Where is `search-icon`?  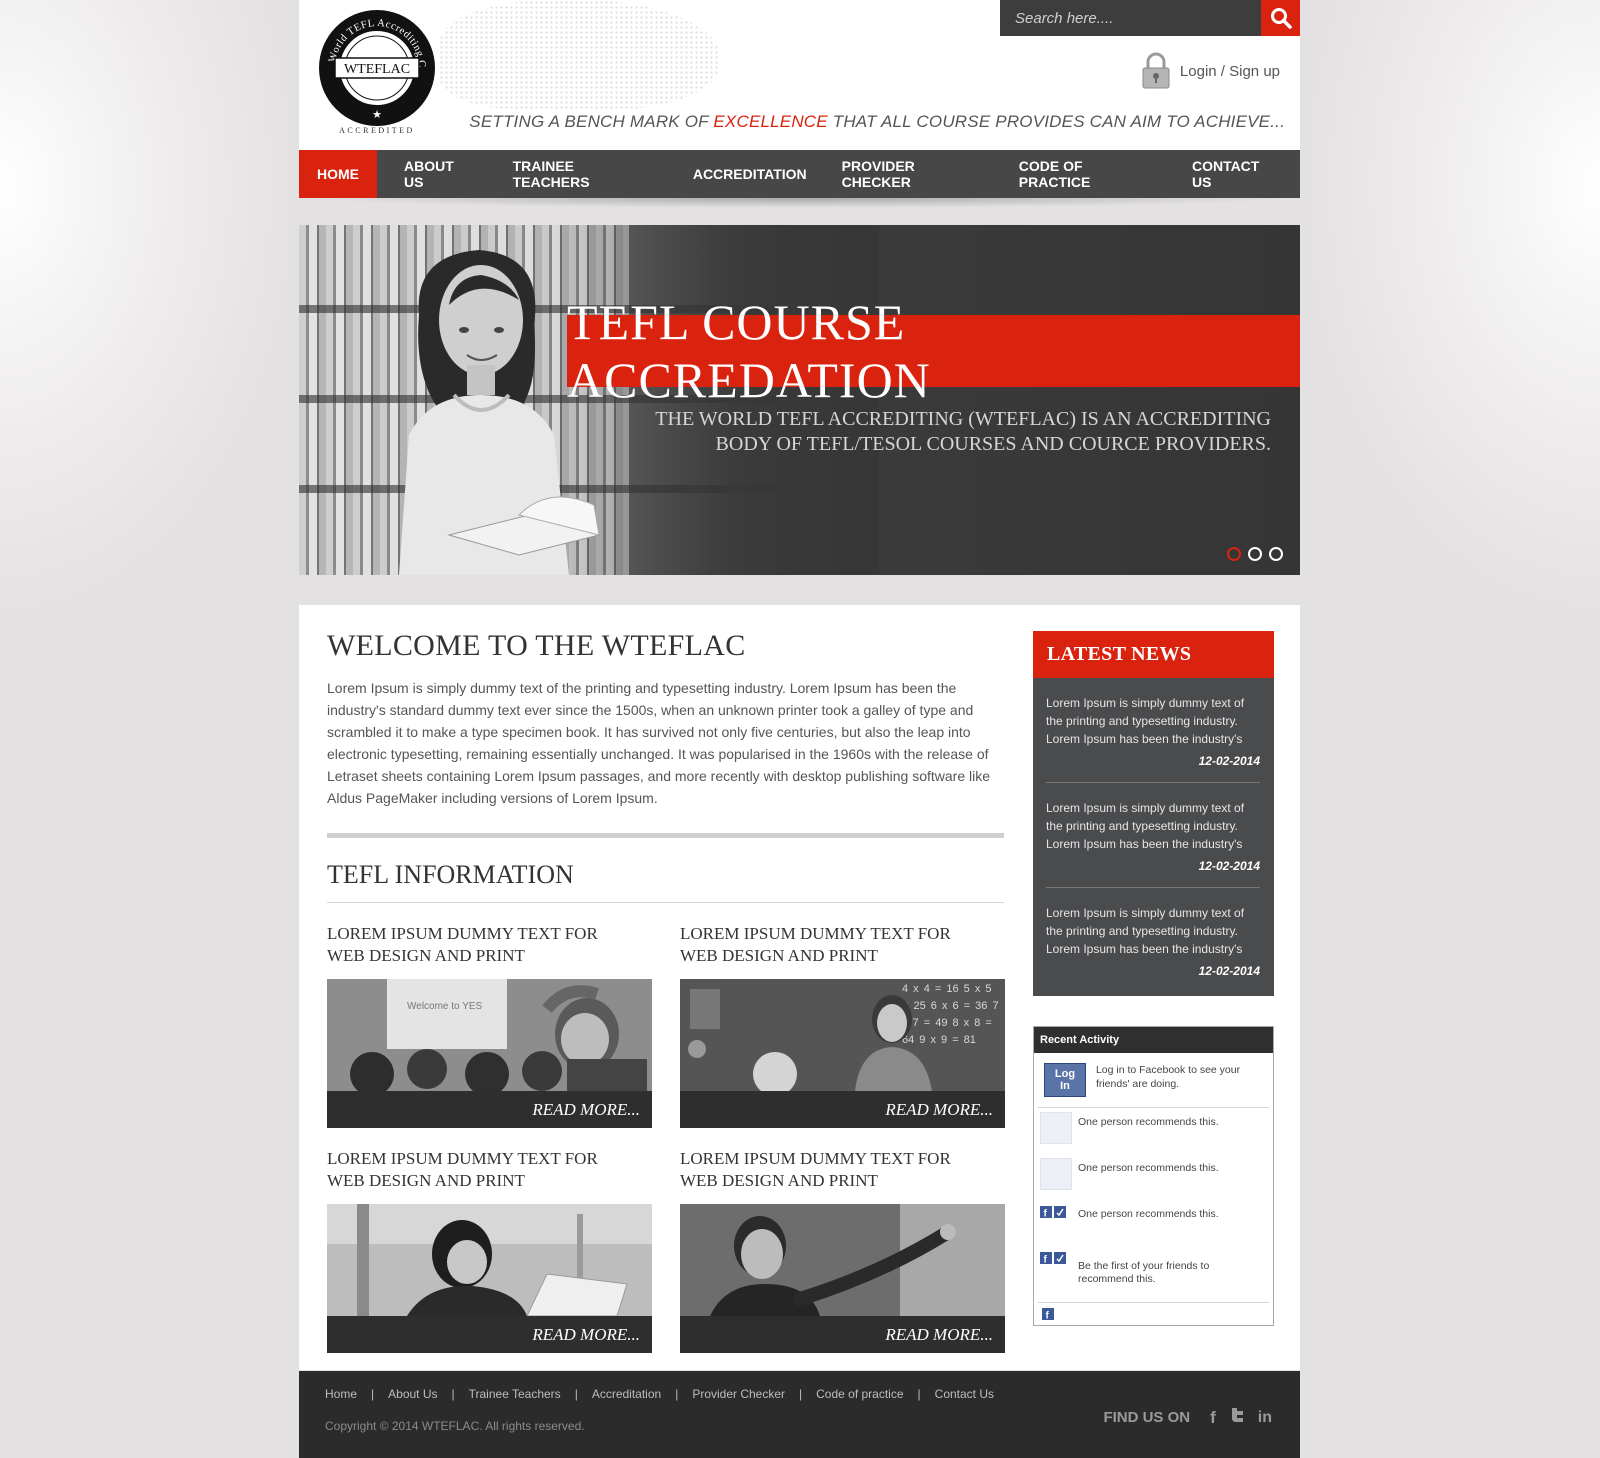
search-icon is located at coordinates (1281, 18).